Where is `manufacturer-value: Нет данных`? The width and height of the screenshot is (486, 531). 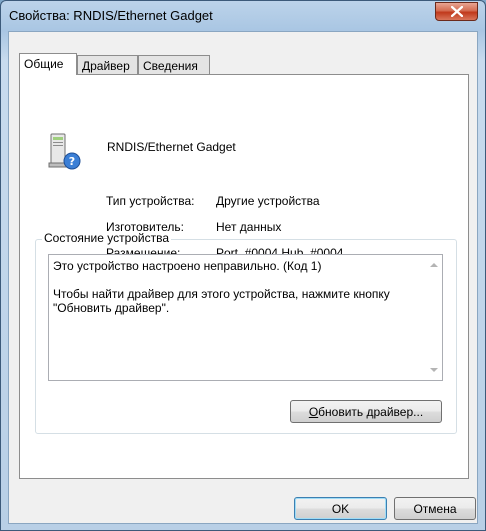 manufacturer-value: Нет данных is located at coordinates (249, 227).